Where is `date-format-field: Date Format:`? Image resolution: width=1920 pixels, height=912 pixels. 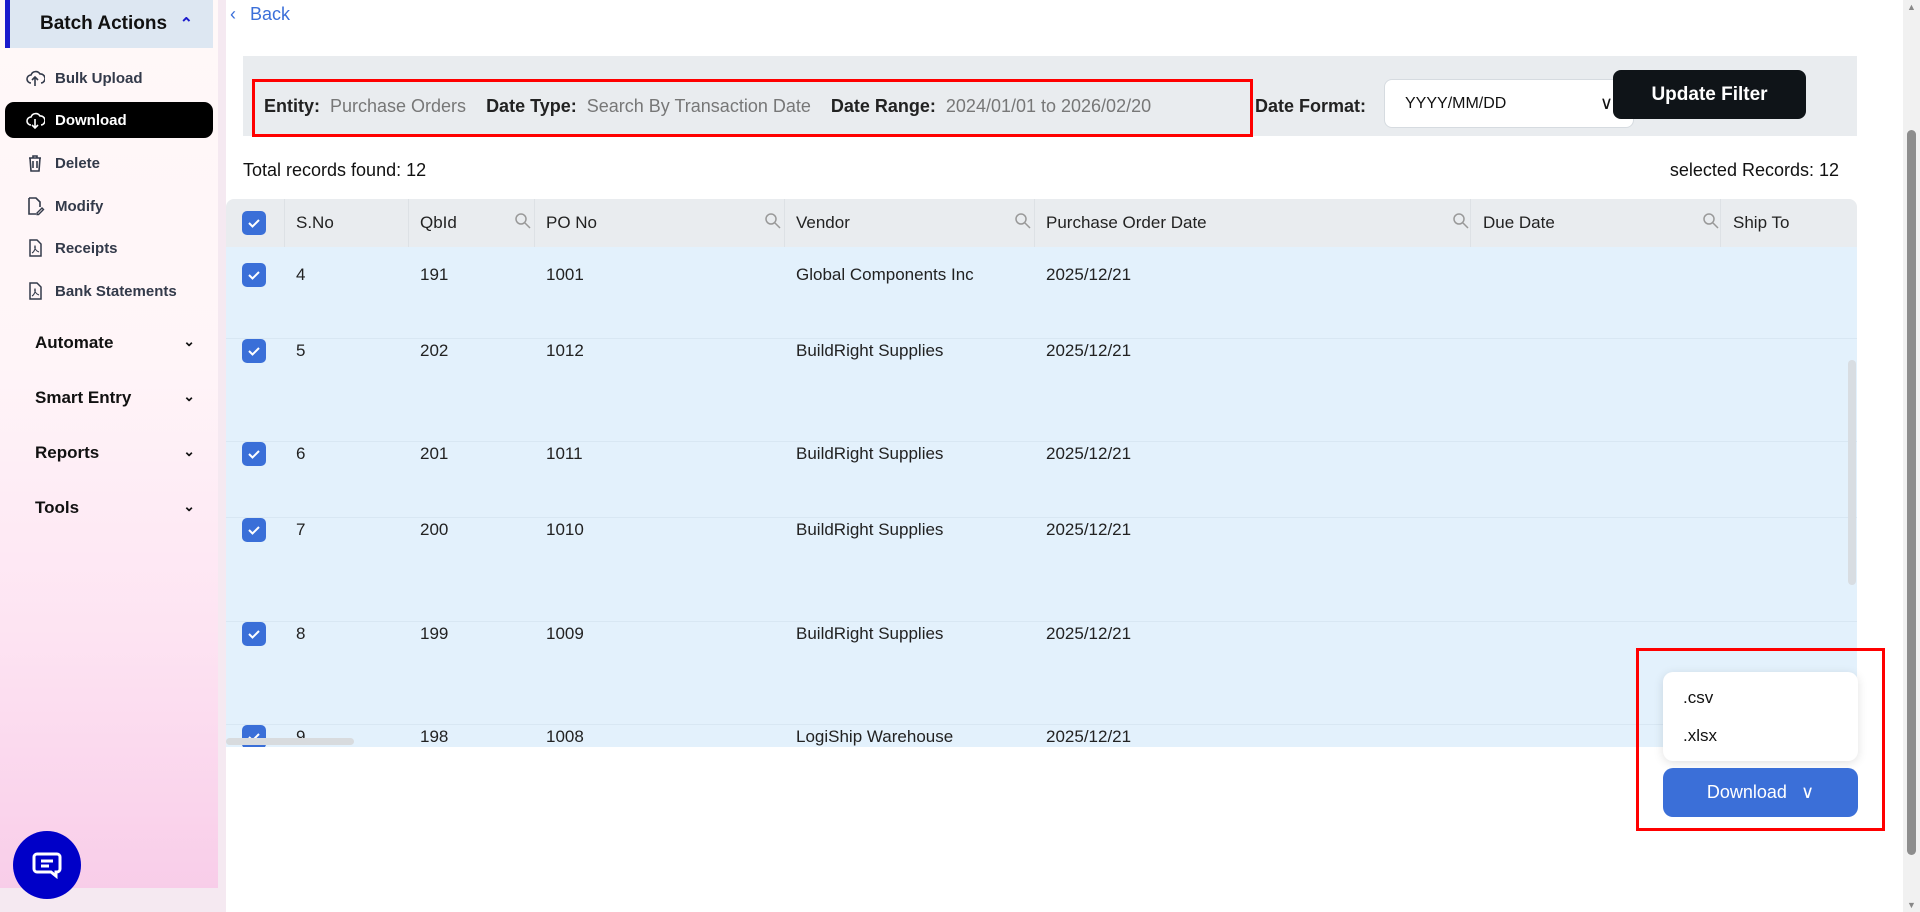
date-format-field: Date Format: is located at coordinates (1310, 106).